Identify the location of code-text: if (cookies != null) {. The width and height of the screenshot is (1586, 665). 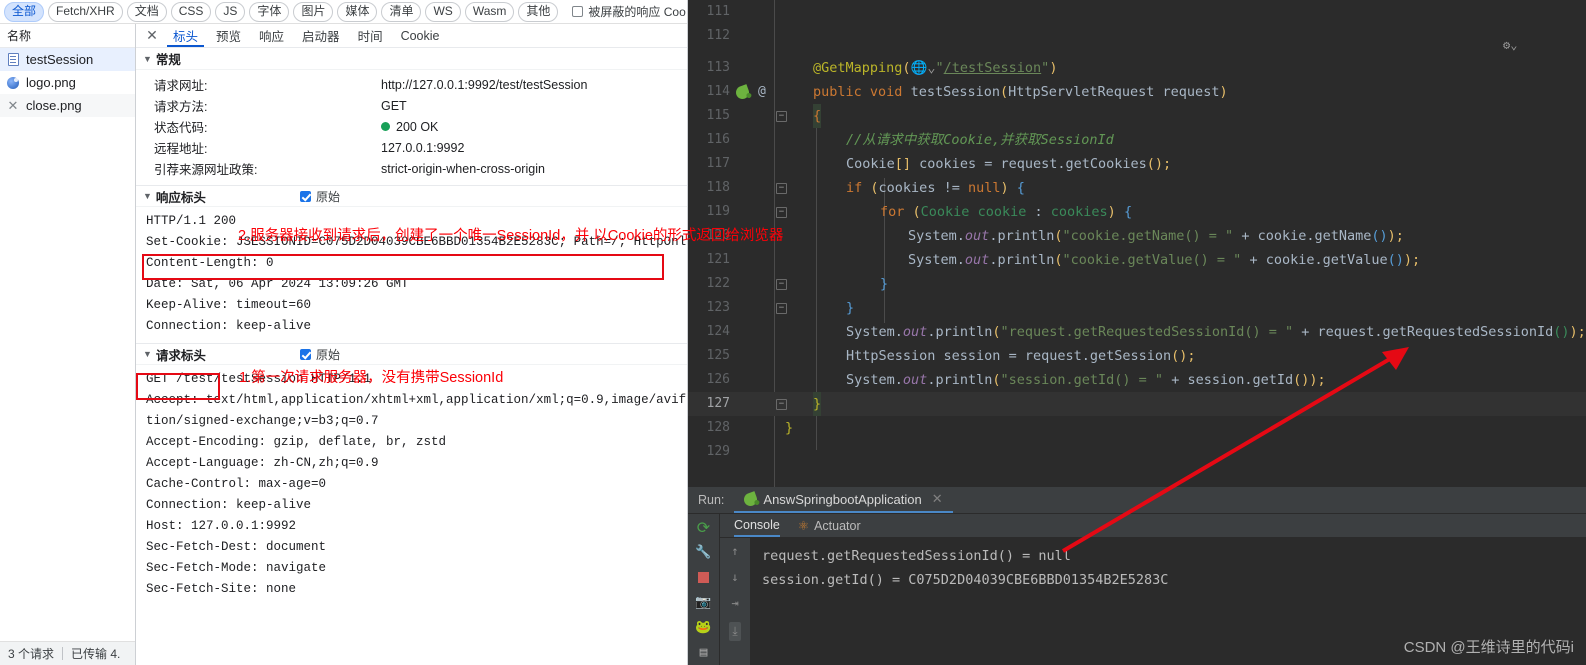
(935, 188).